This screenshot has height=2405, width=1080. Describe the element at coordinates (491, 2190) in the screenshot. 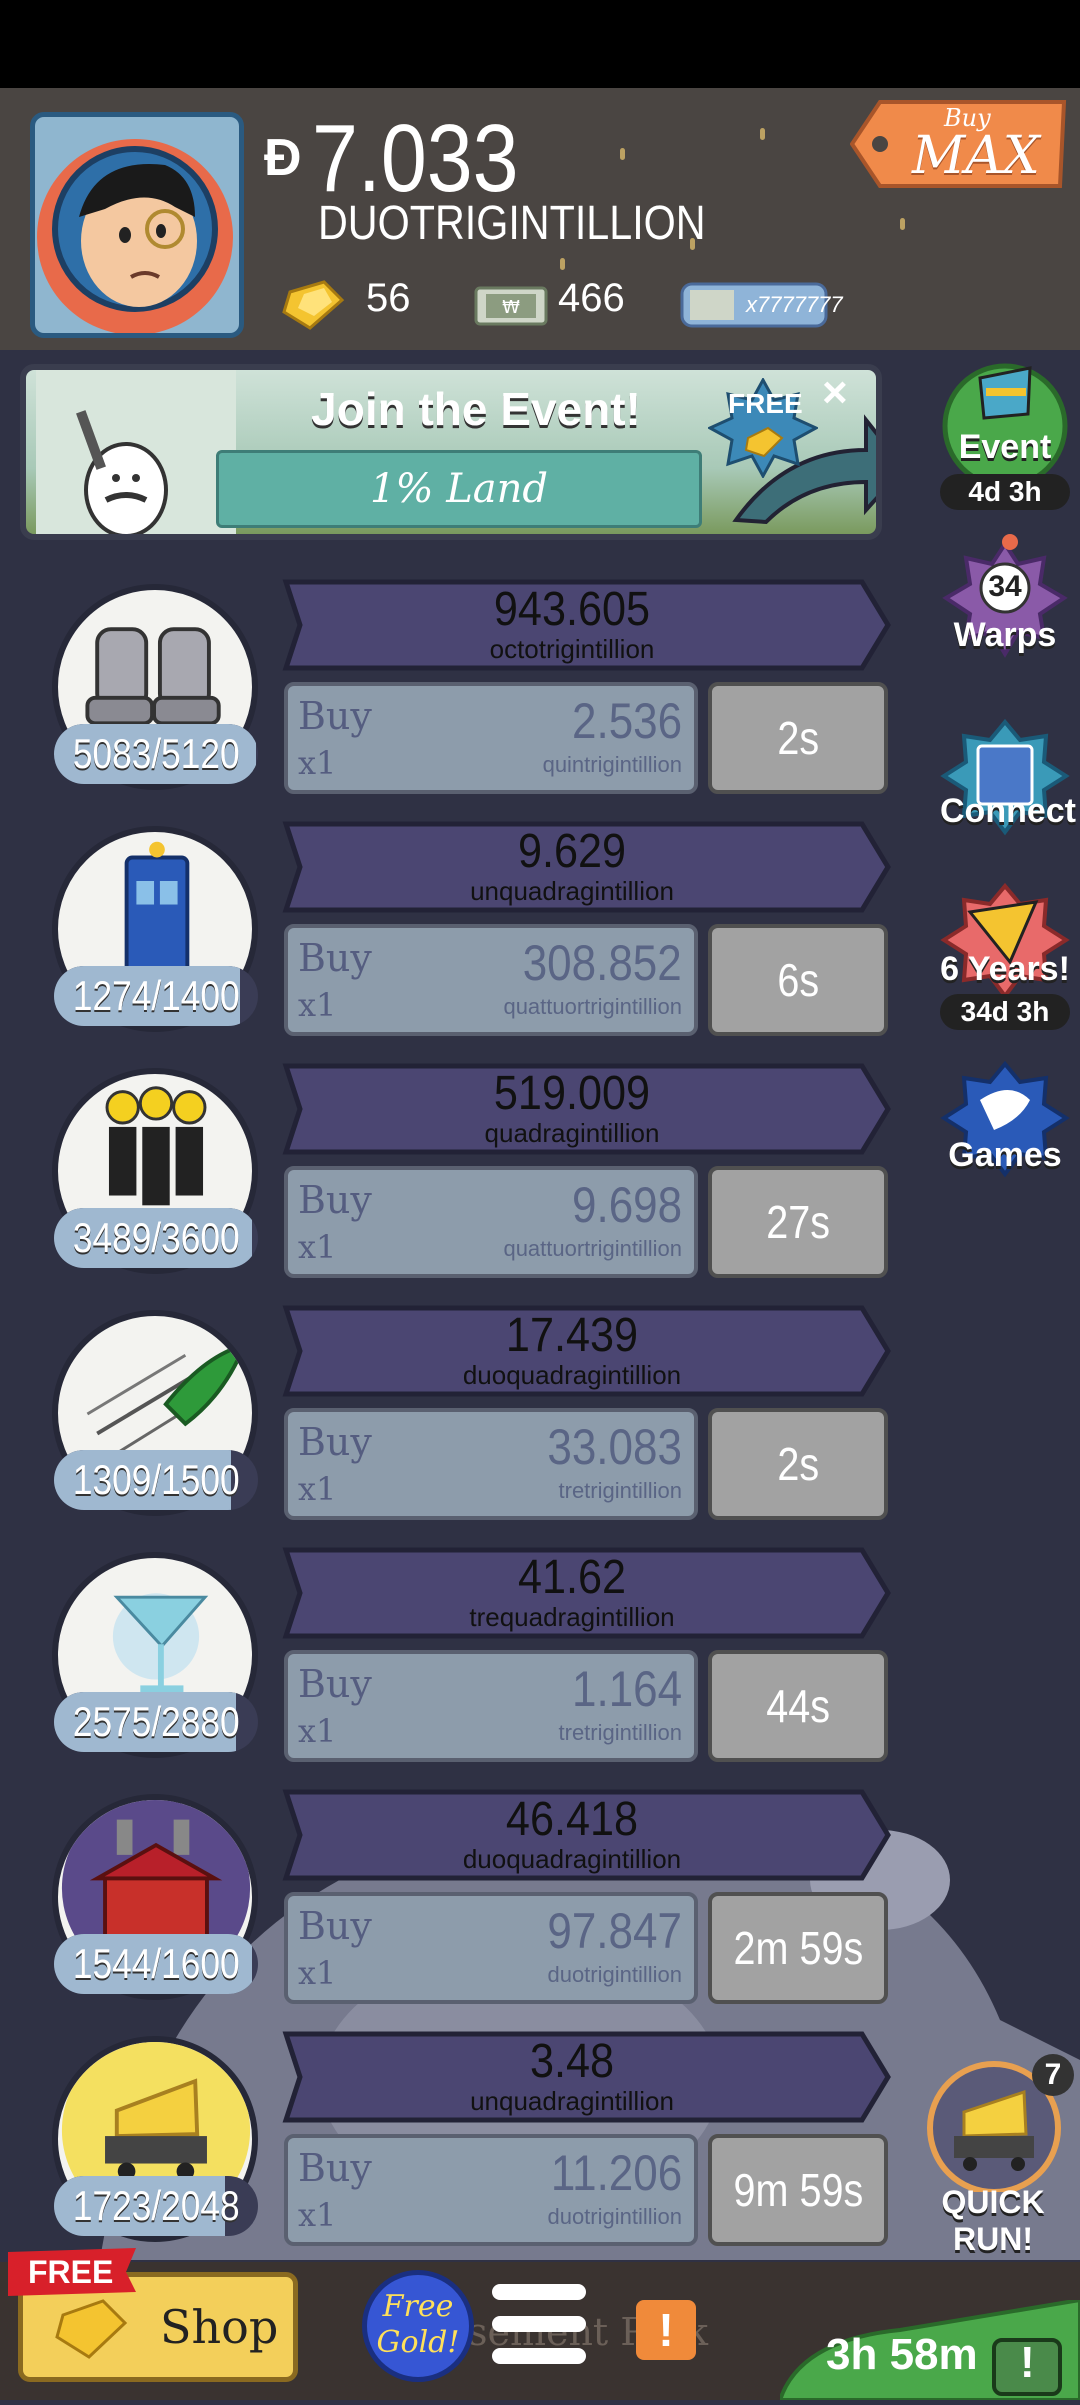

I see `buy-button: Buy x1 11.206 duotrigintillion` at that location.